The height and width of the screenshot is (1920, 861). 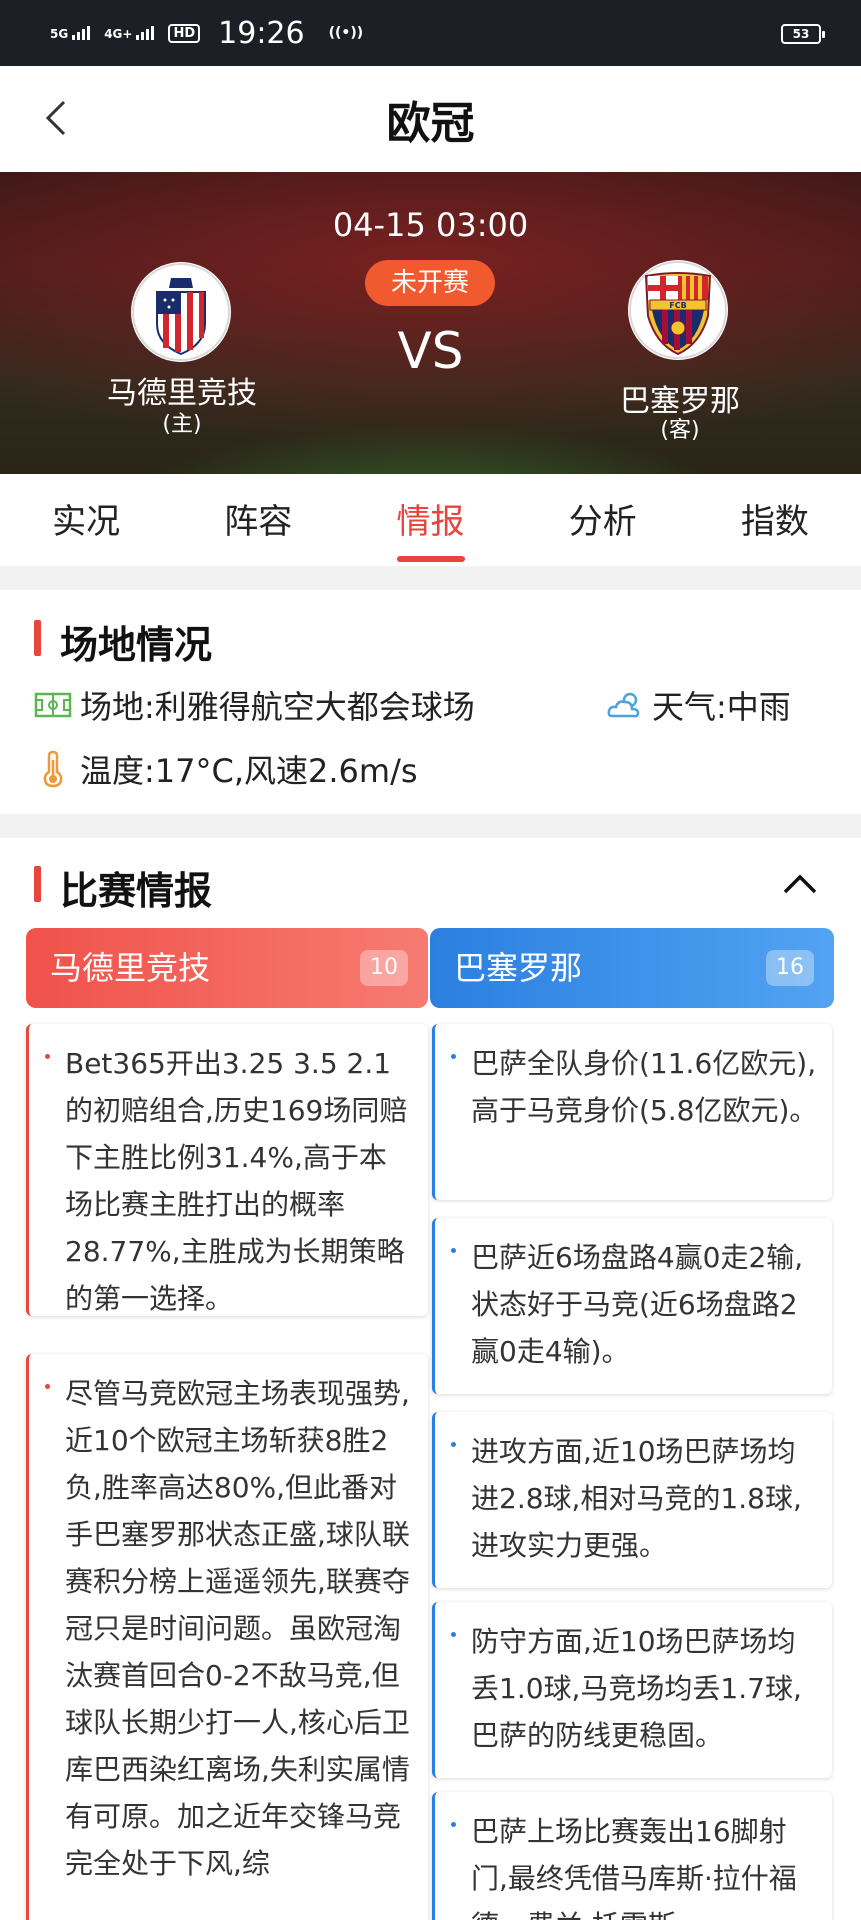 I want to click on note-text: 巴萨全队身价(11.6亿欧元),高于马竞身价(5.8亿欧元)。, so click(x=644, y=1087).